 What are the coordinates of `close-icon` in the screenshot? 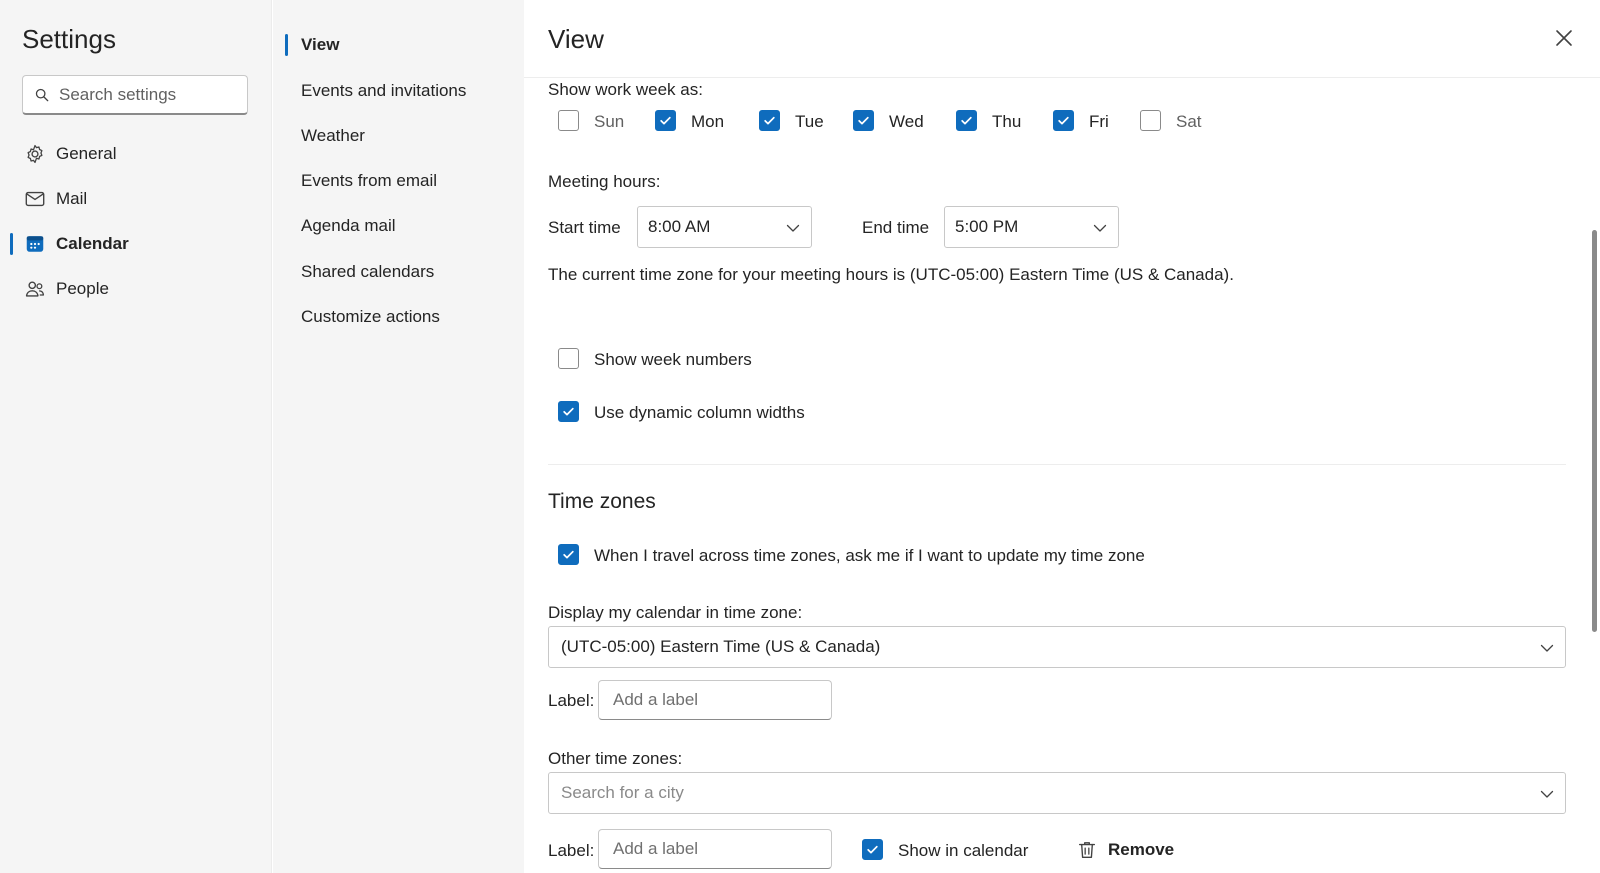 It's located at (1564, 38).